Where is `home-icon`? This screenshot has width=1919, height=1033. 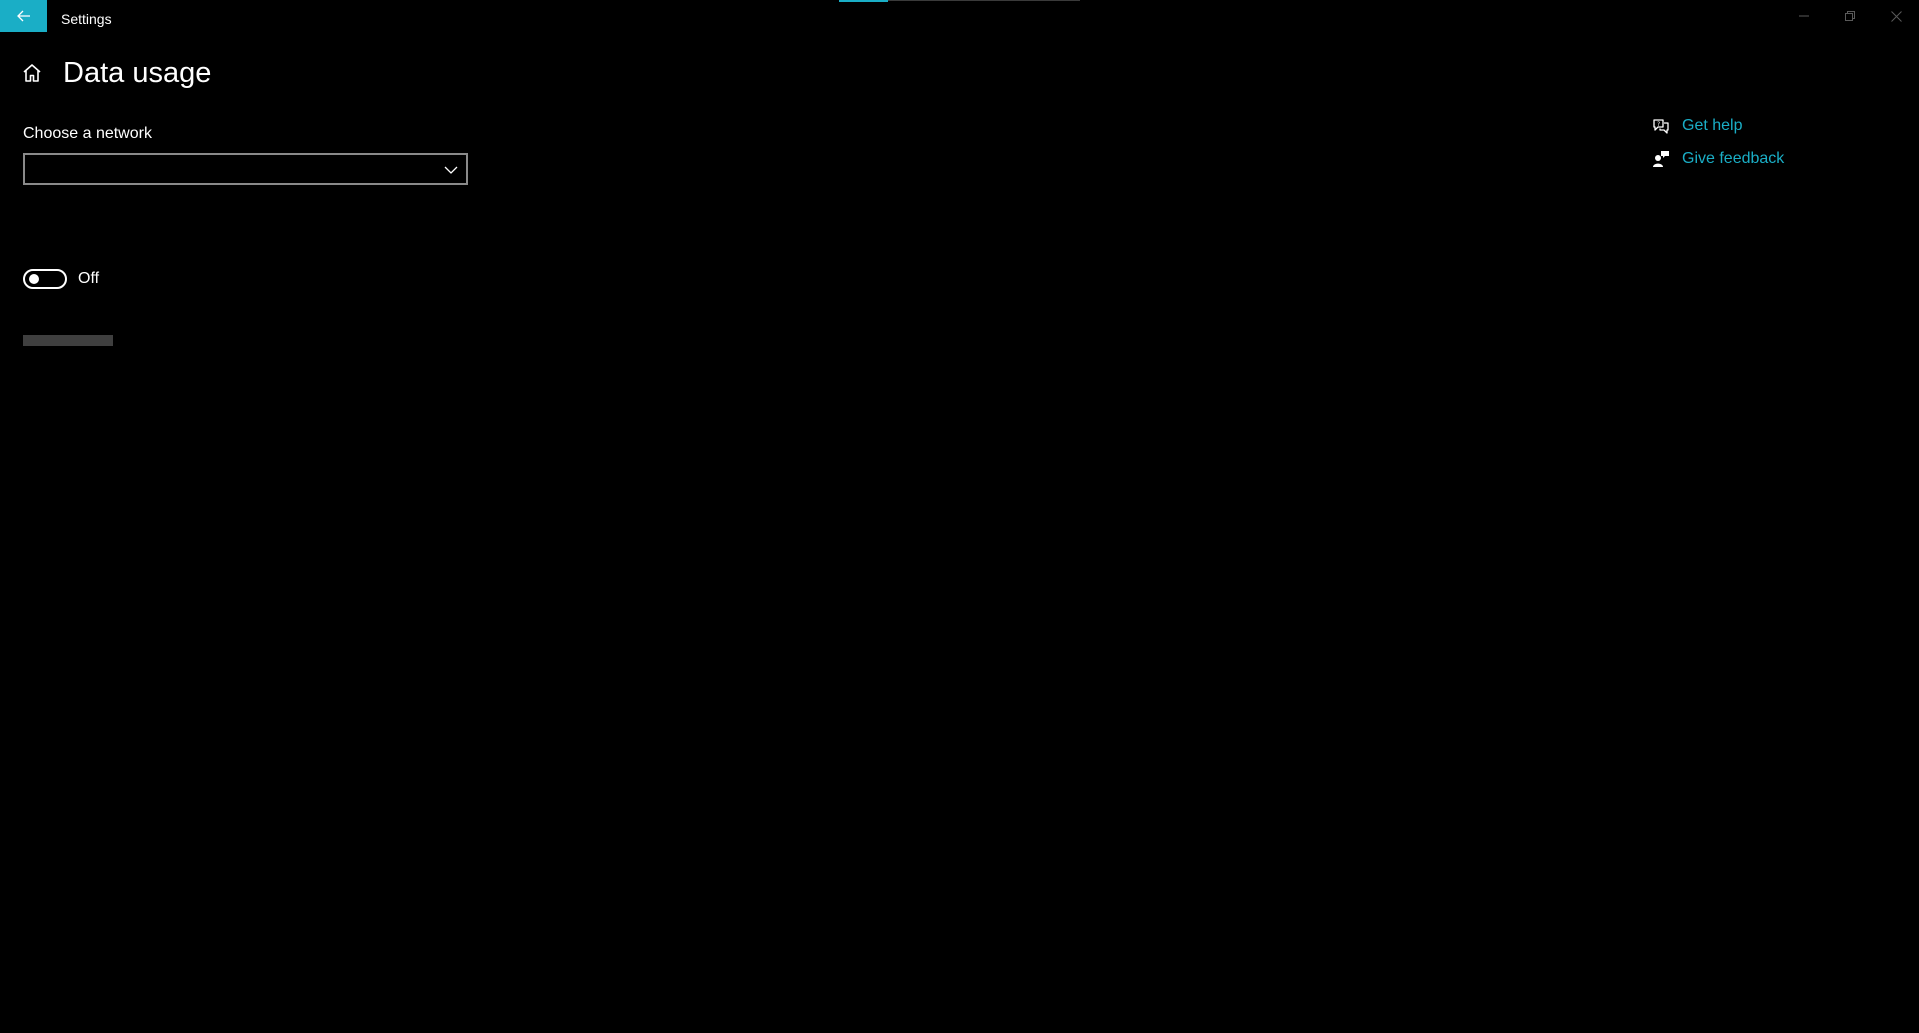 home-icon is located at coordinates (32, 73).